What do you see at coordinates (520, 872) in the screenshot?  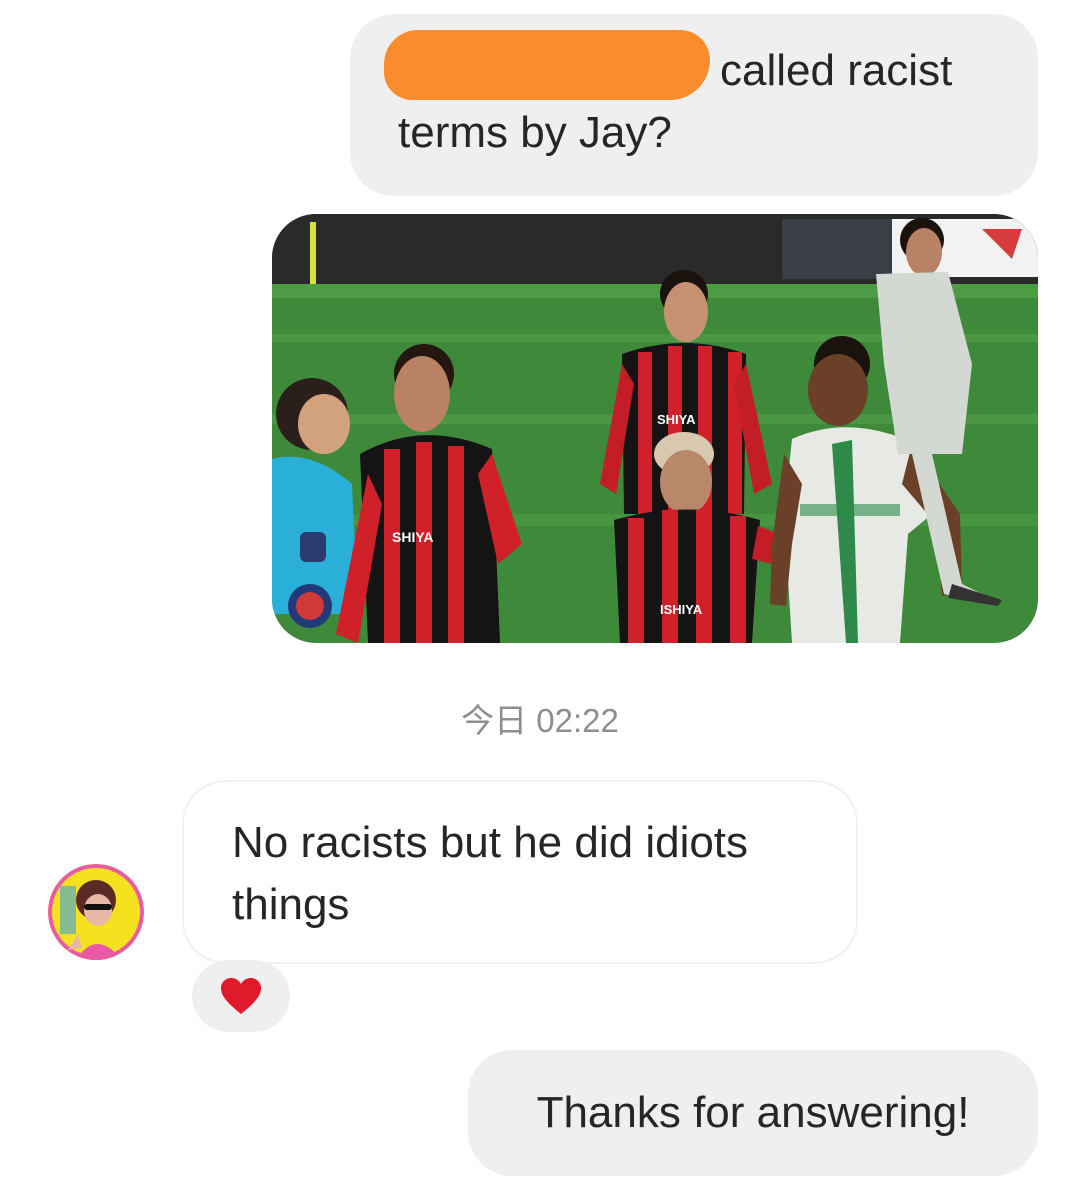 I see `incoming-message-bubble: No racists but he did idiots things` at bounding box center [520, 872].